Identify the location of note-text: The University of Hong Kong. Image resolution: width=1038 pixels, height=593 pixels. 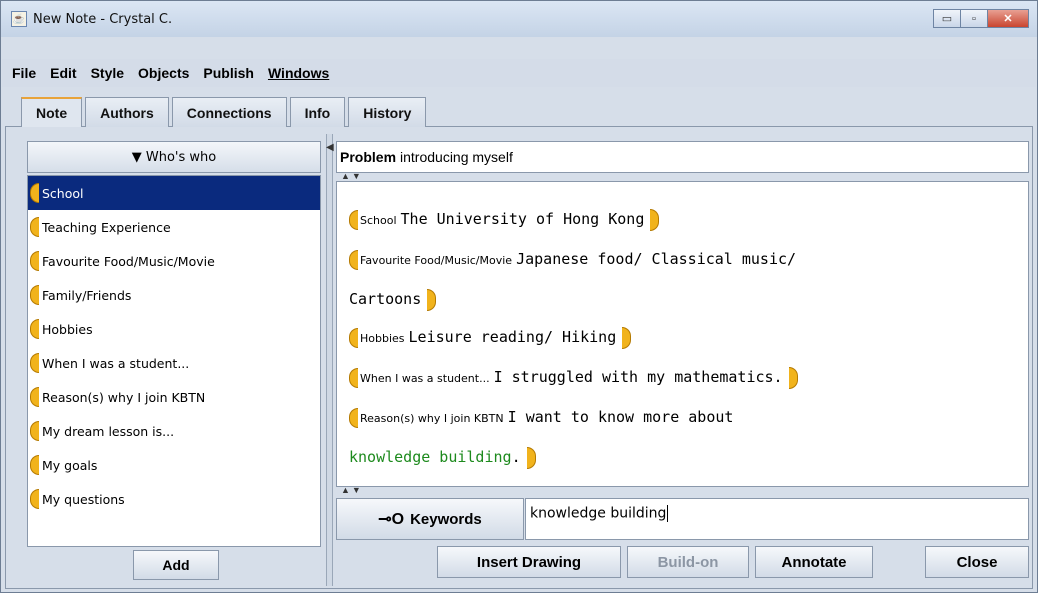
(522, 219).